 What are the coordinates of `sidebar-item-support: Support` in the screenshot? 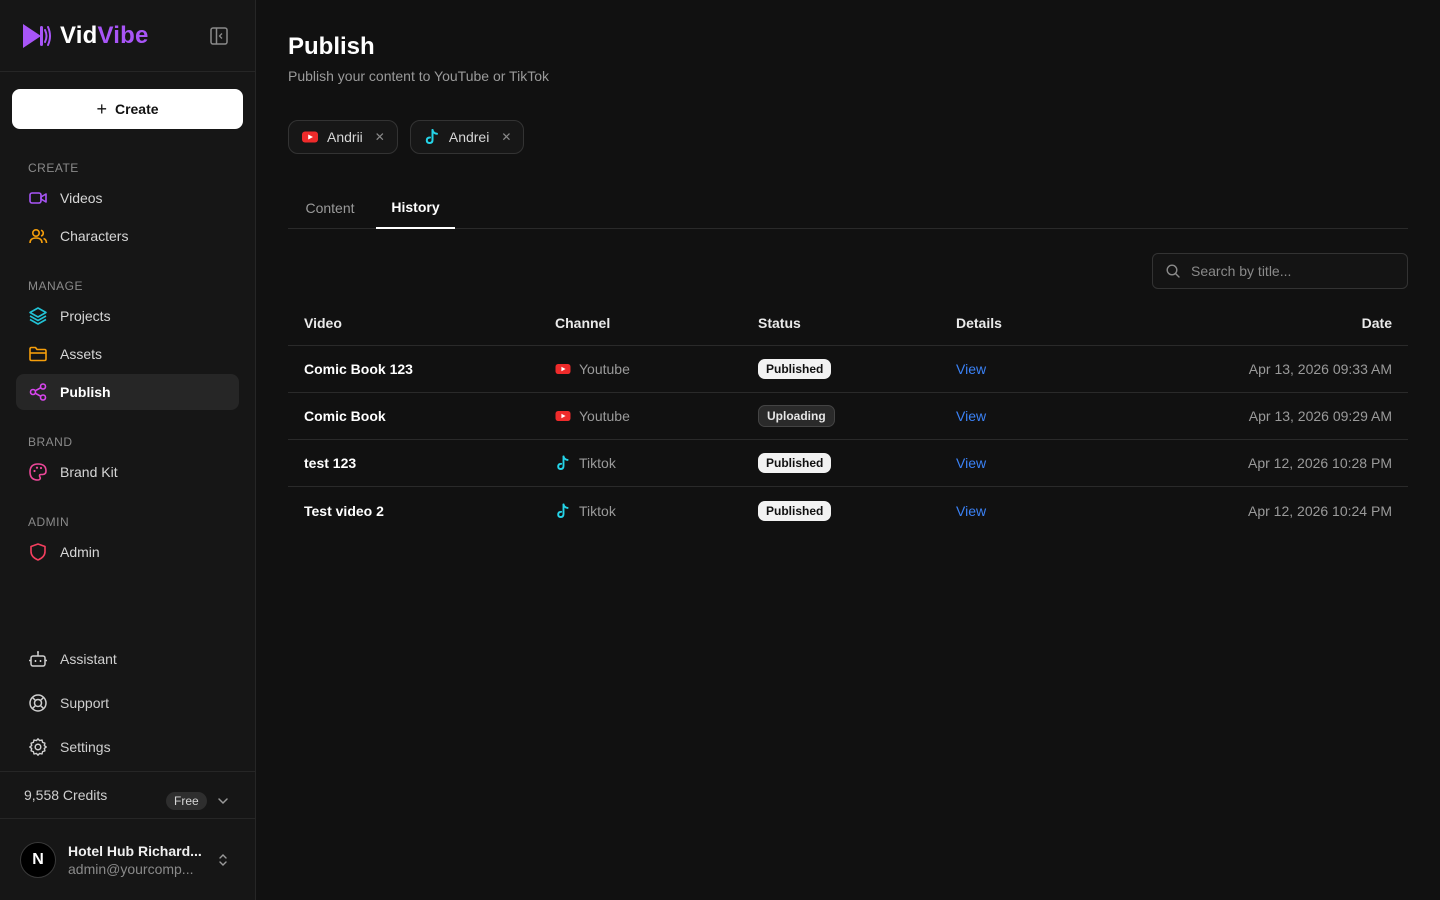 It's located at (127, 703).